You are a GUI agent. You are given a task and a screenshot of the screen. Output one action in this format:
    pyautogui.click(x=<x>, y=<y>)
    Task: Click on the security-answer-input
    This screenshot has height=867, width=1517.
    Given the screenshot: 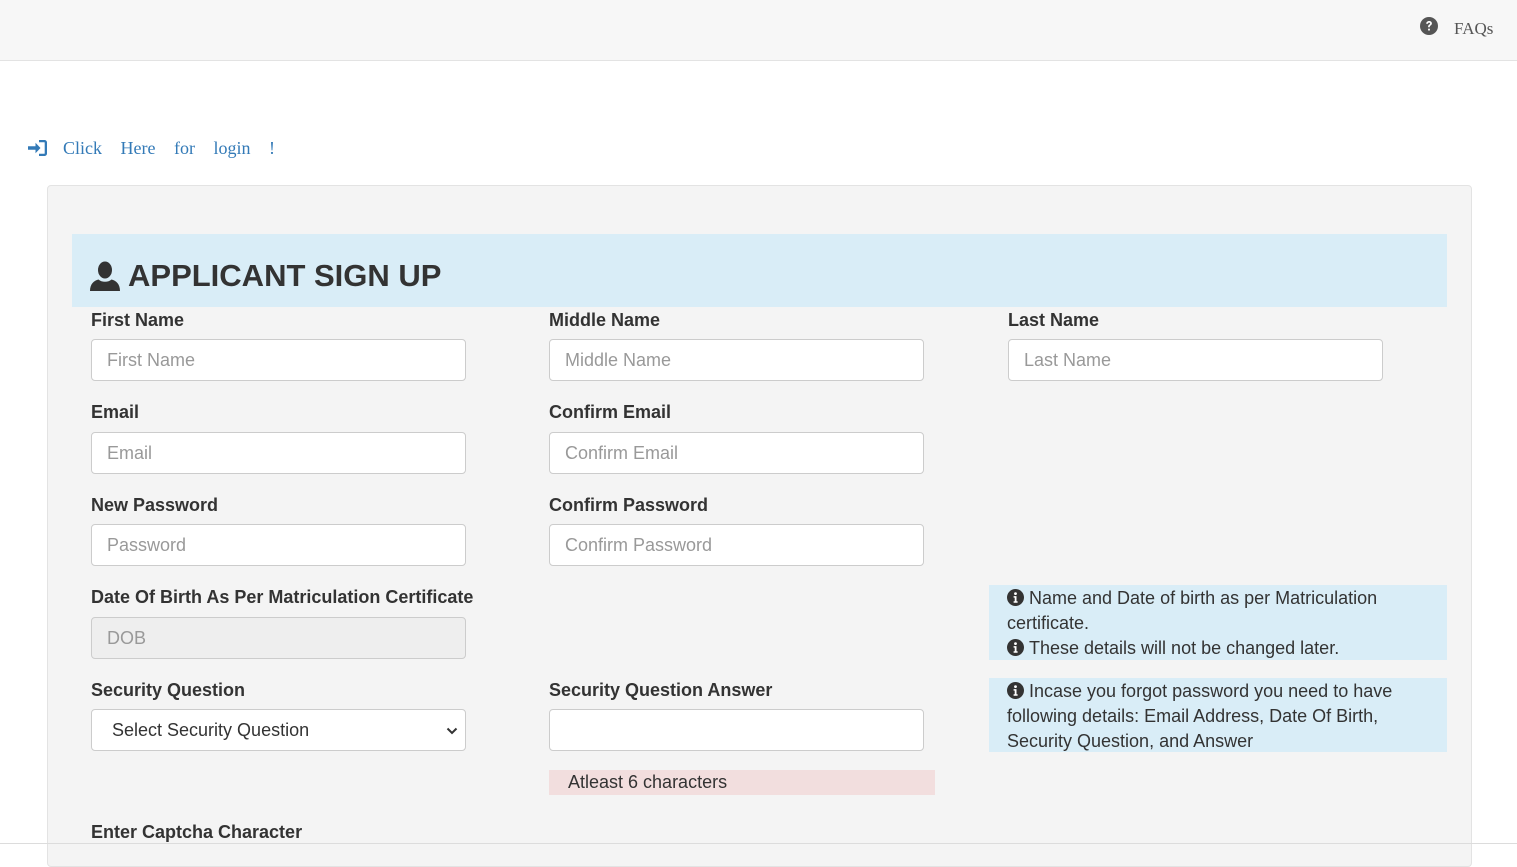 What is the action you would take?
    pyautogui.click(x=736, y=730)
    